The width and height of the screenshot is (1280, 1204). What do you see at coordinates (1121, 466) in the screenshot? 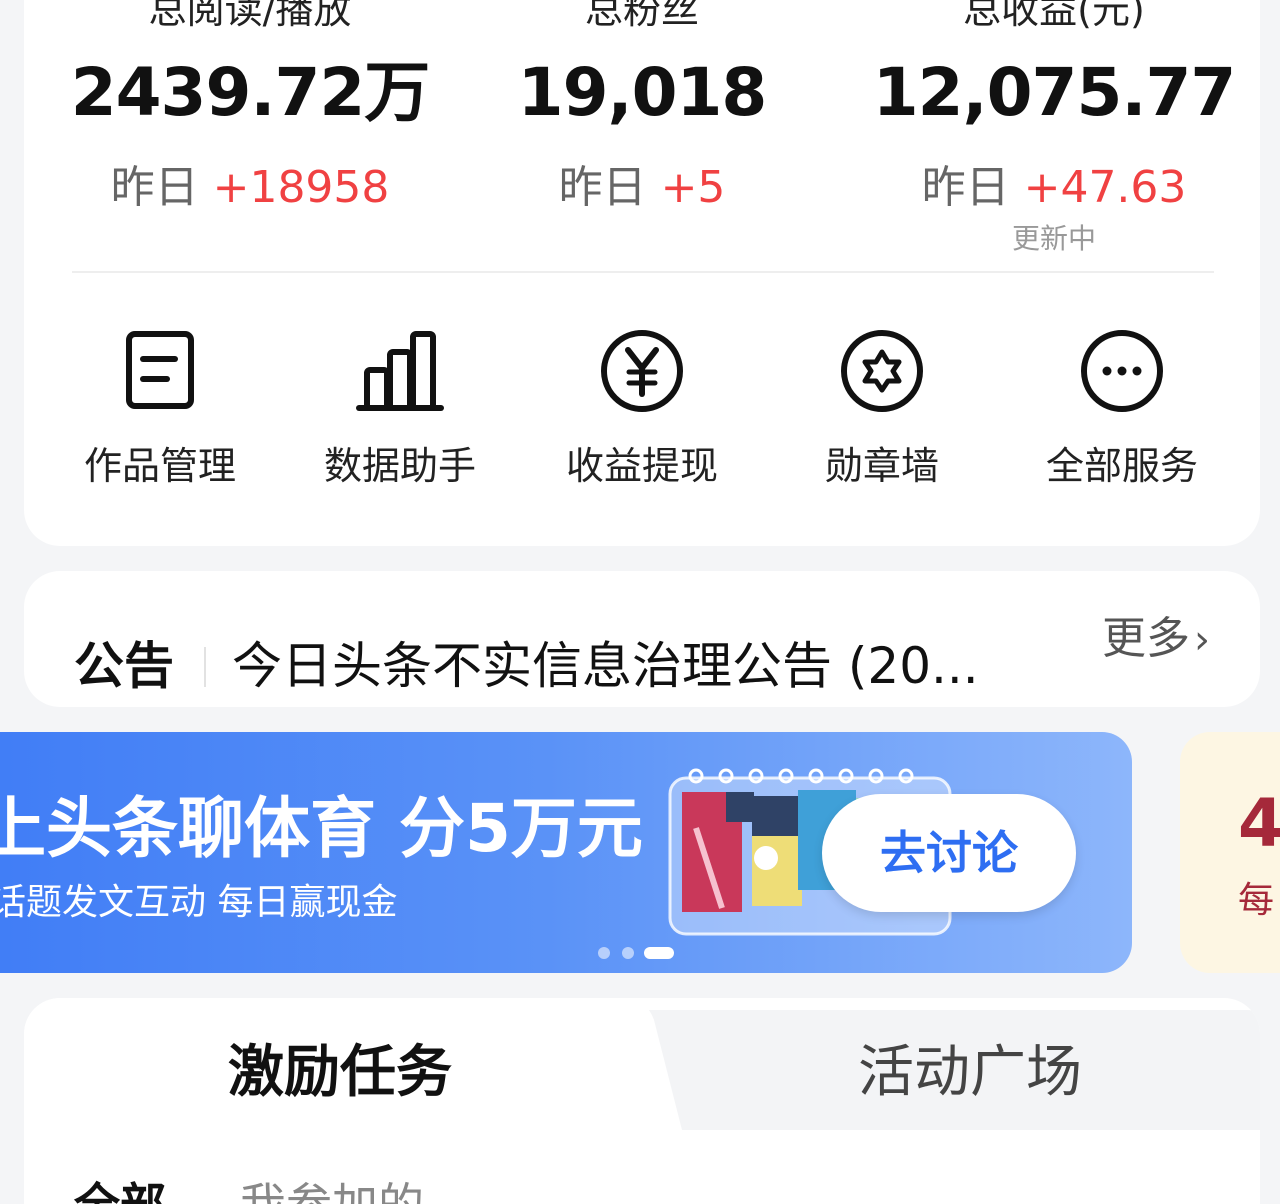
I see `shortcut-label: 全部服务` at bounding box center [1121, 466].